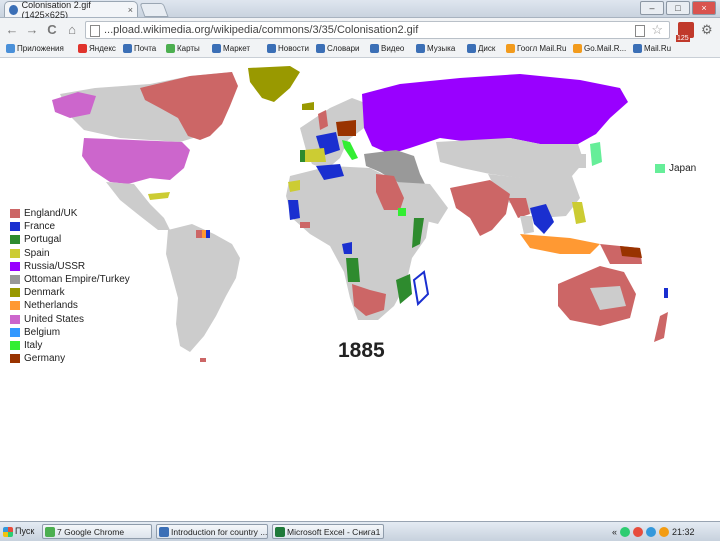 This screenshot has width=720, height=541. Describe the element at coordinates (72, 30) in the screenshot. I see `home-icon: ⌂` at that location.